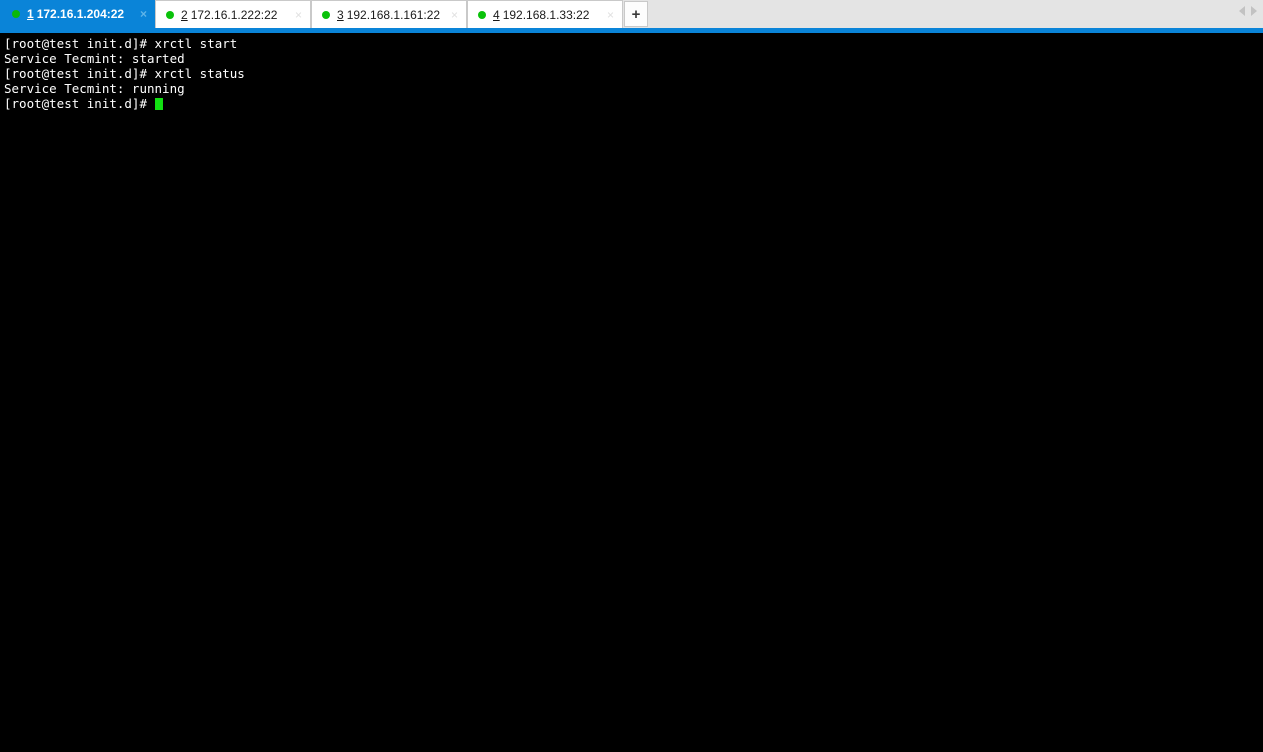 This screenshot has width=1263, height=752. Describe the element at coordinates (124, 73) in the screenshot. I see `terminal-line: [root@test init.d]# xrctl status` at that location.